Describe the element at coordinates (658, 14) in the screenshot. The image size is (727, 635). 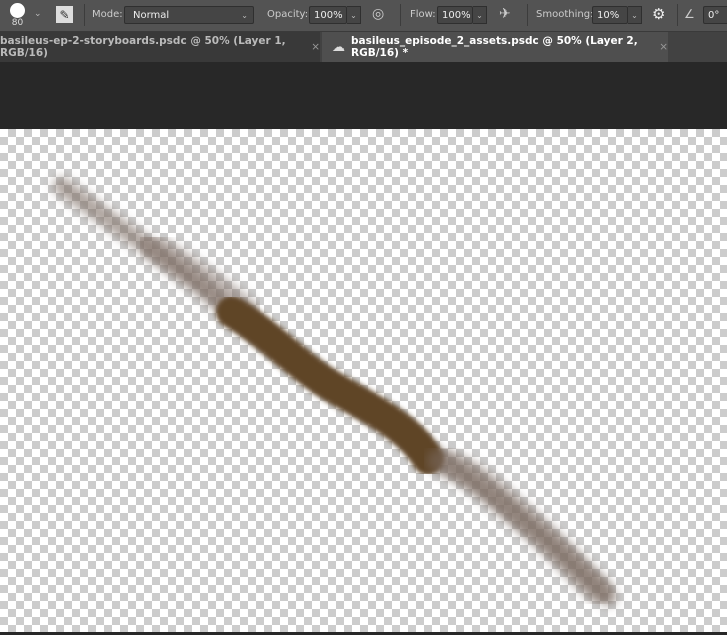
I see `gear-icon: ⚙` at that location.